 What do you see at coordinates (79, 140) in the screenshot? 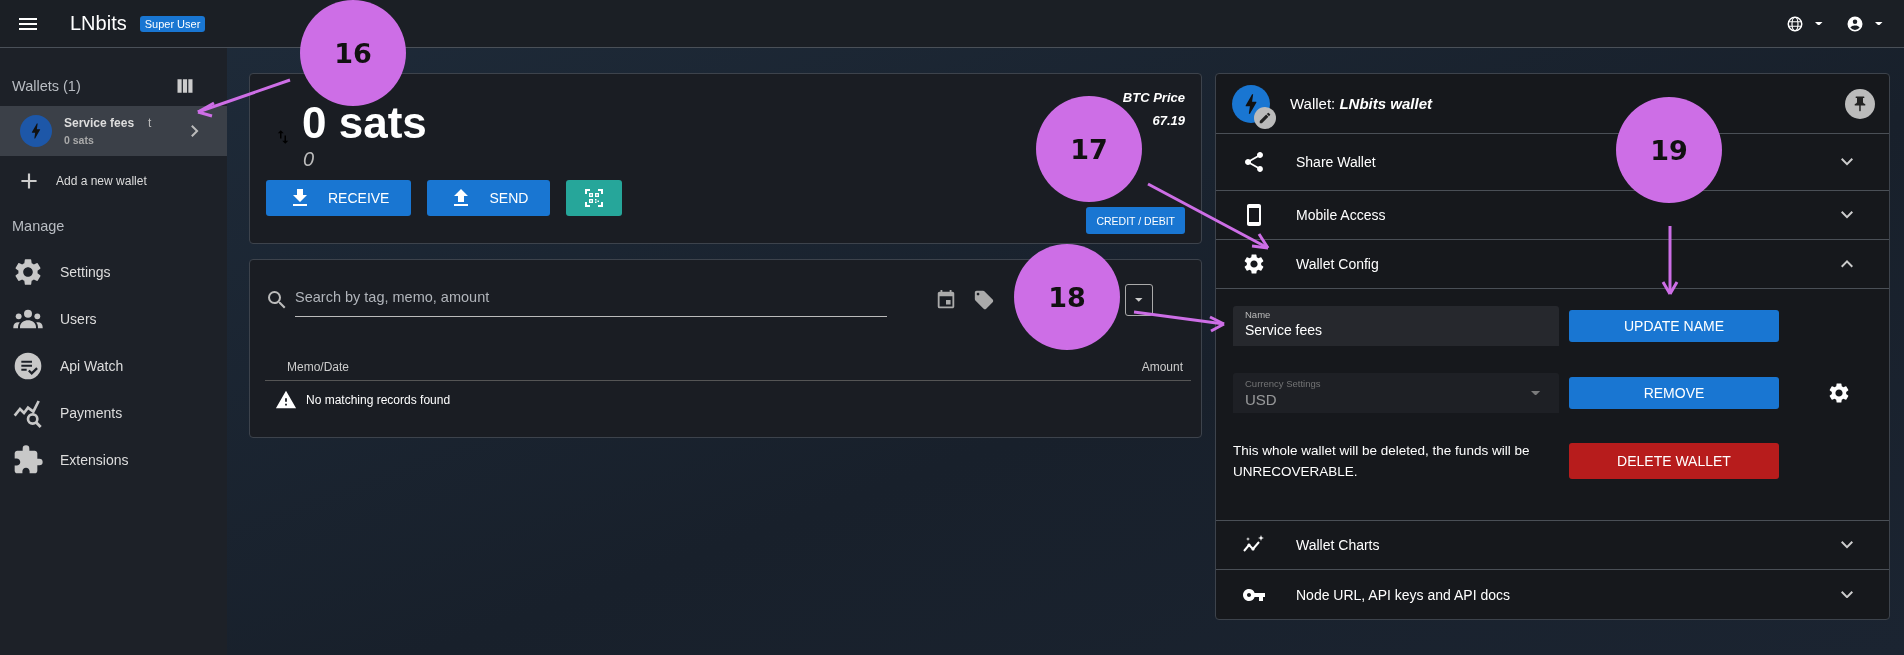
I see `wallet-balance: 0 sats` at bounding box center [79, 140].